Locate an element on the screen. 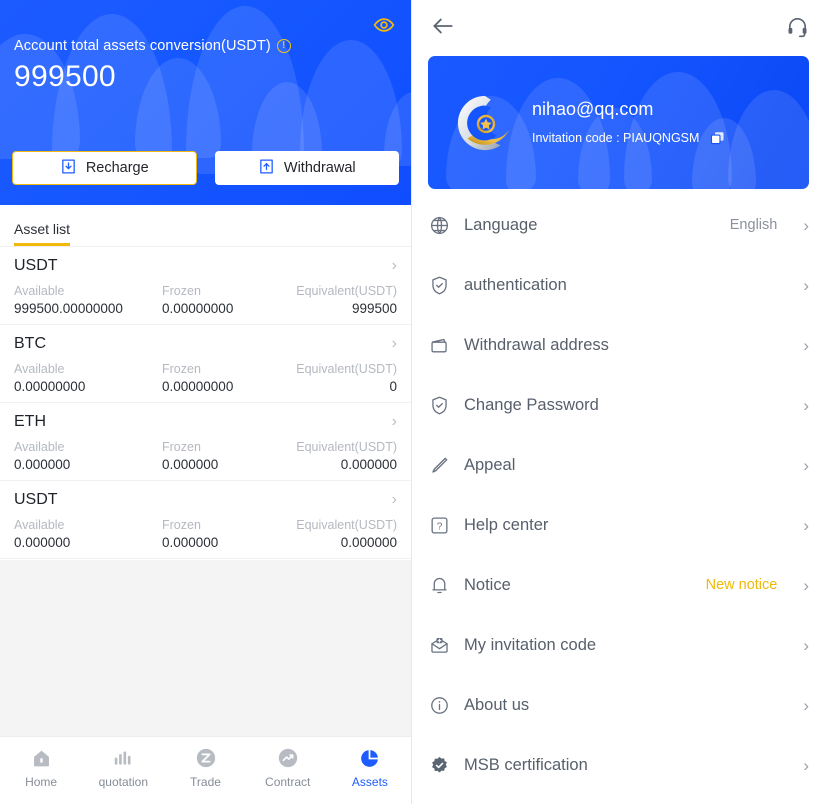  asset-symbol: BTC is located at coordinates (30, 343).